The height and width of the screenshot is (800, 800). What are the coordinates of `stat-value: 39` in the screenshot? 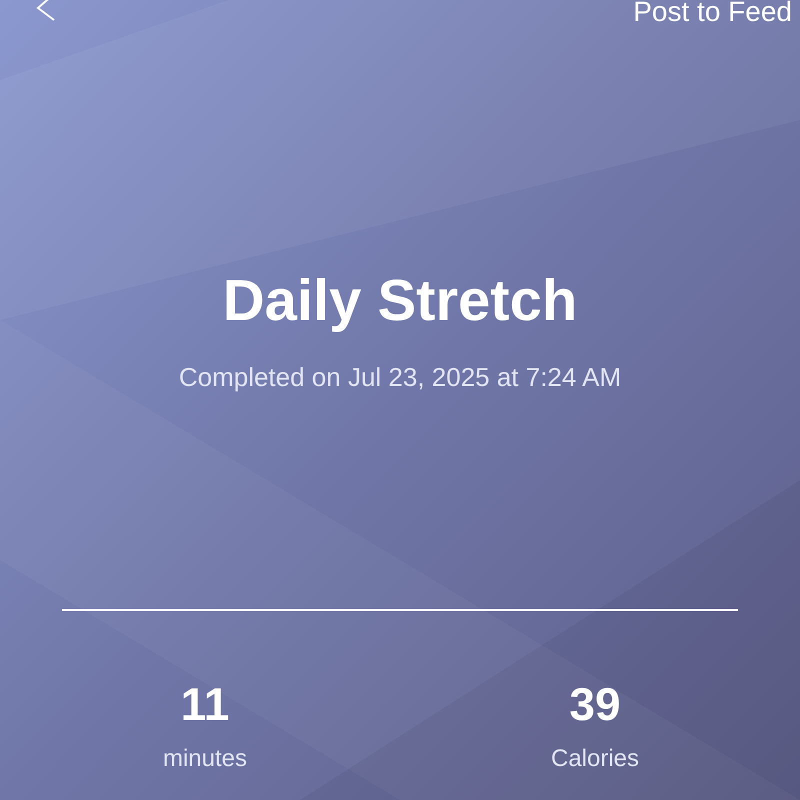 It's located at (595, 704).